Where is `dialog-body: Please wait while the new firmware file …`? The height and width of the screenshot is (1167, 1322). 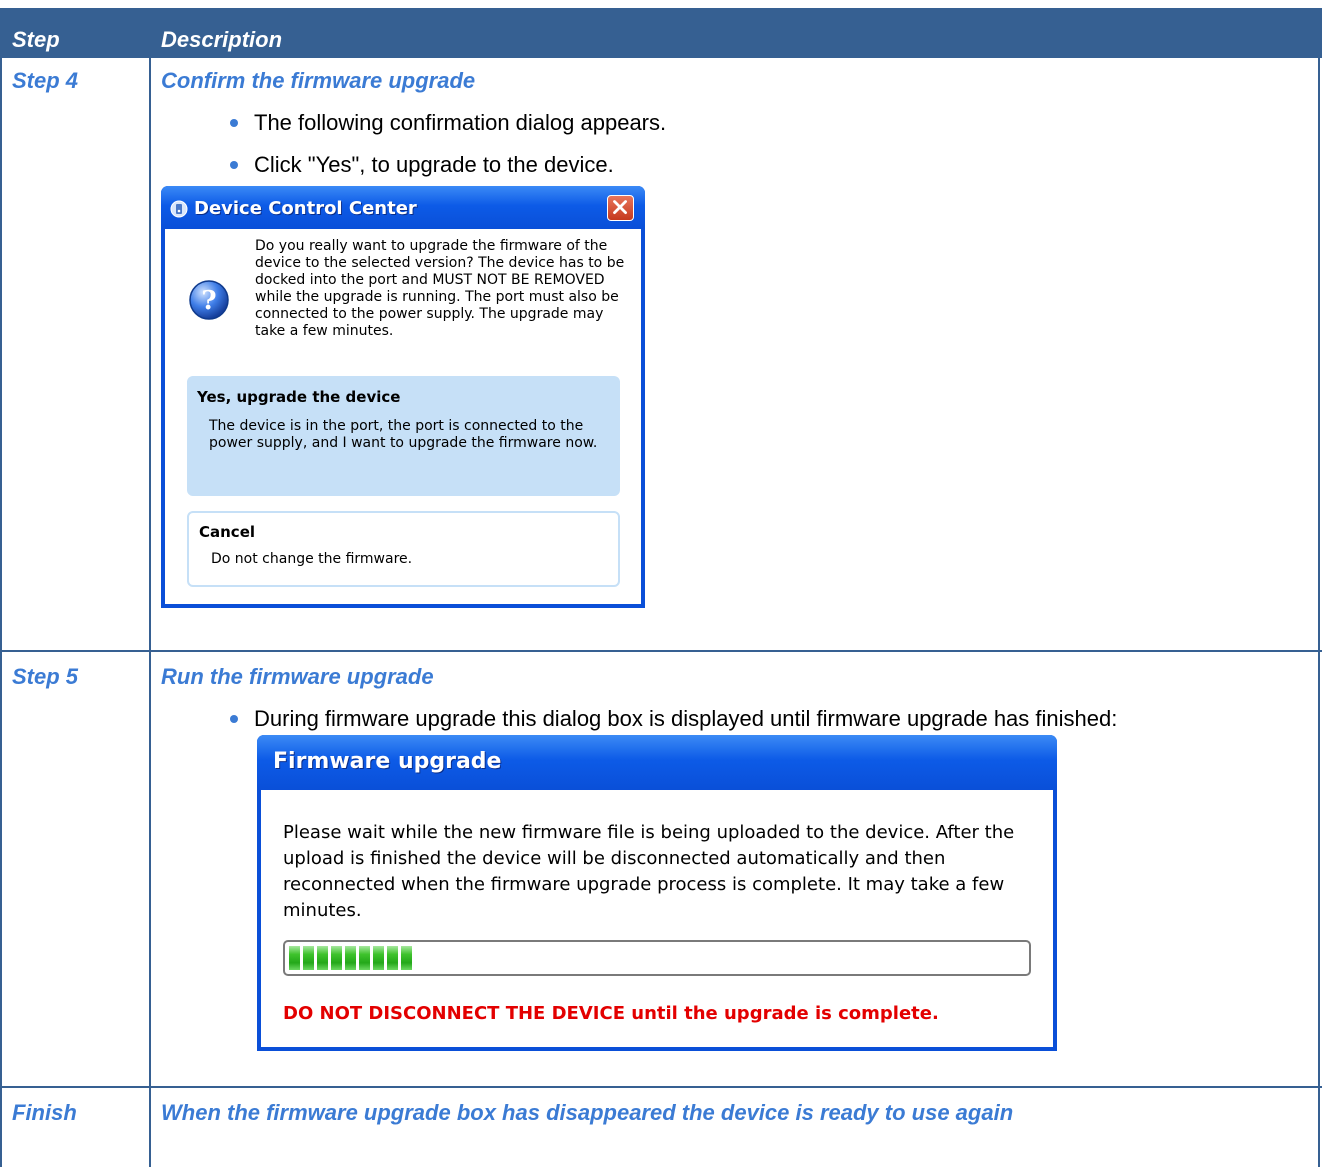
dialog-body: Please wait while the new firmware file … is located at coordinates (657, 918).